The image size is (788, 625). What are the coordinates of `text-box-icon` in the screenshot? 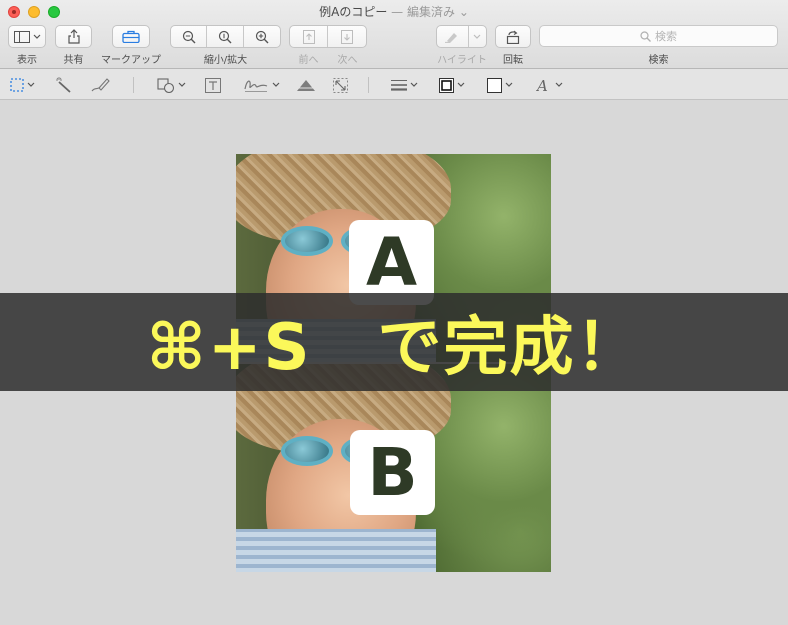 It's located at (213, 85).